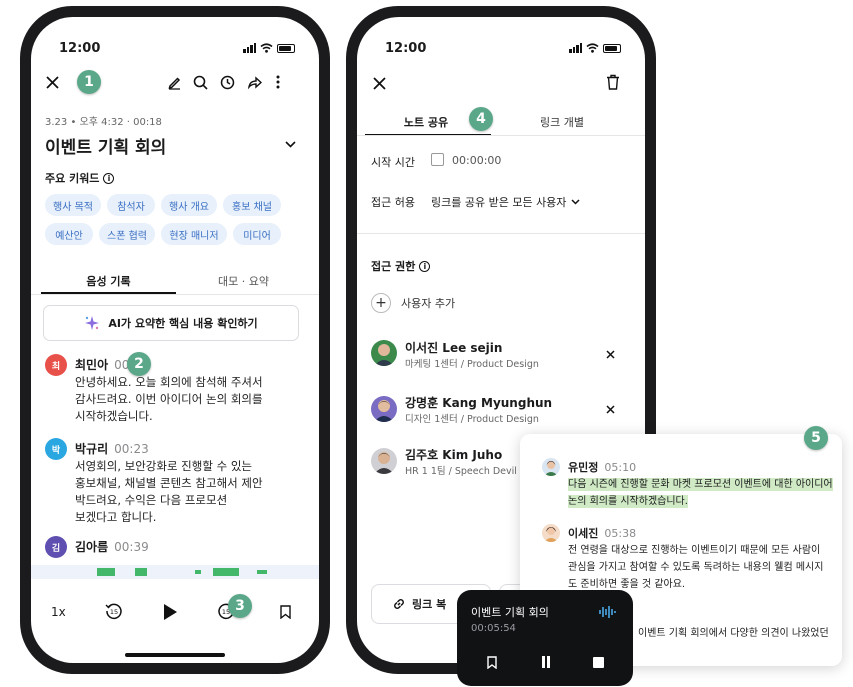 The image size is (853, 687). I want to click on wifi-icon, so click(592, 48).